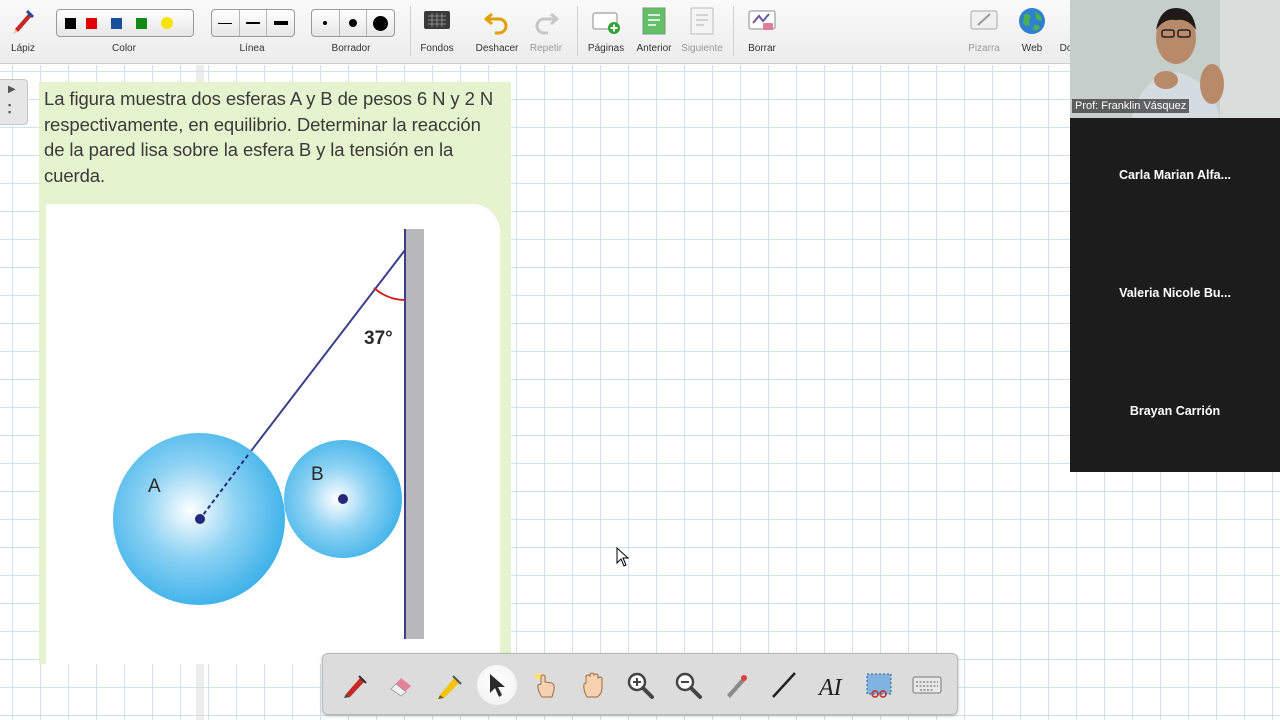 The height and width of the screenshot is (720, 1280). I want to click on zoom-in-icon, so click(640, 685).